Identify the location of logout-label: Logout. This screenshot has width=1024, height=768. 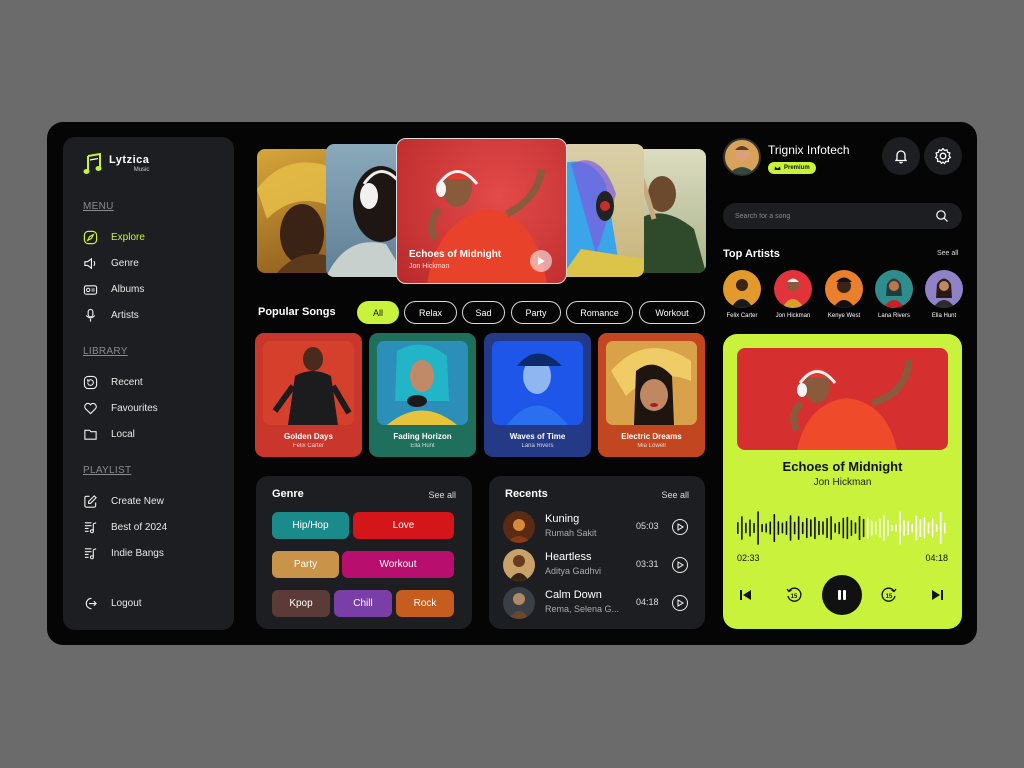
(126, 603).